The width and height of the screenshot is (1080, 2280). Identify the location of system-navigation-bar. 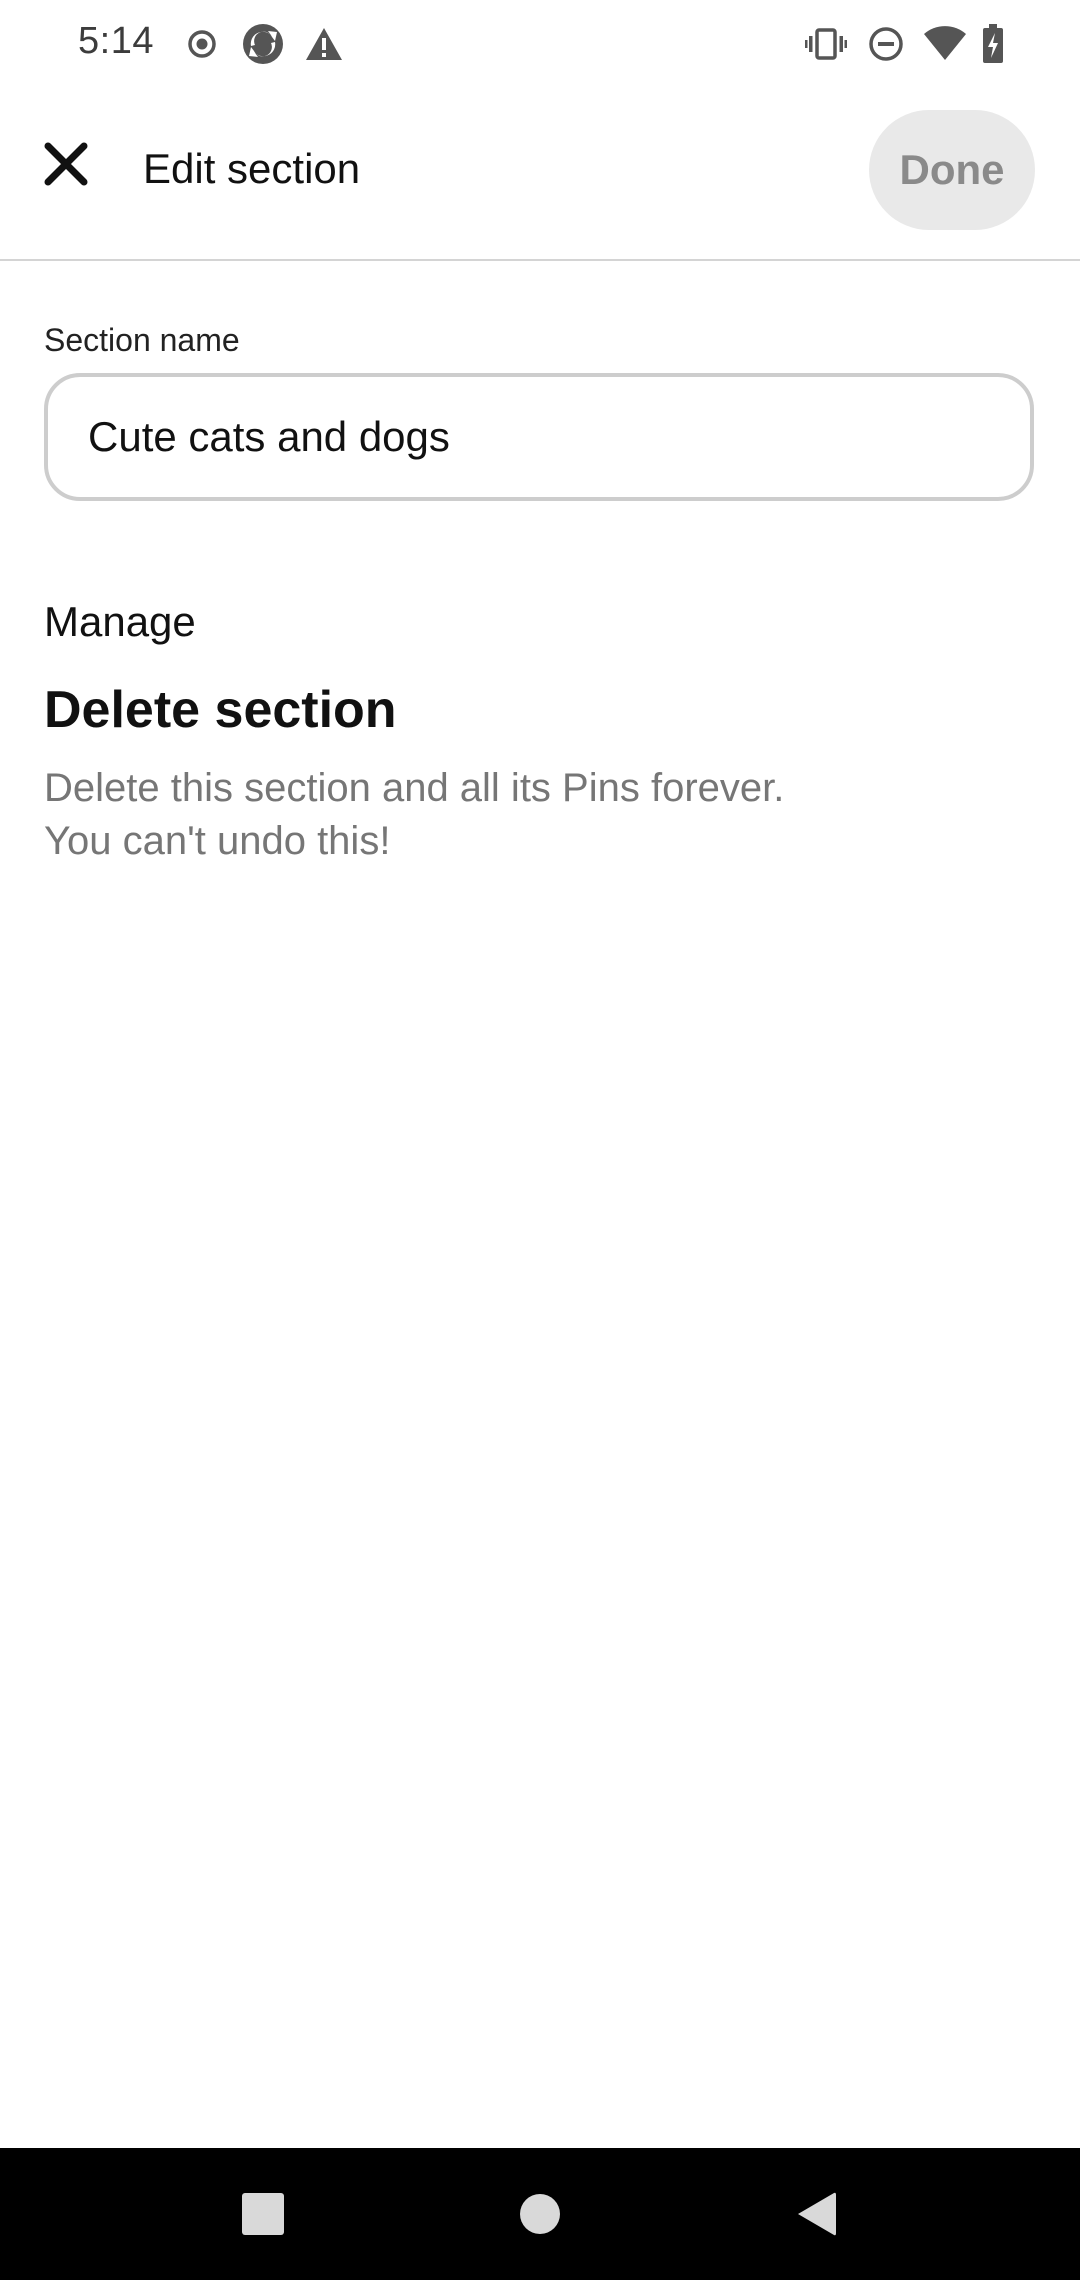
(540, 2214).